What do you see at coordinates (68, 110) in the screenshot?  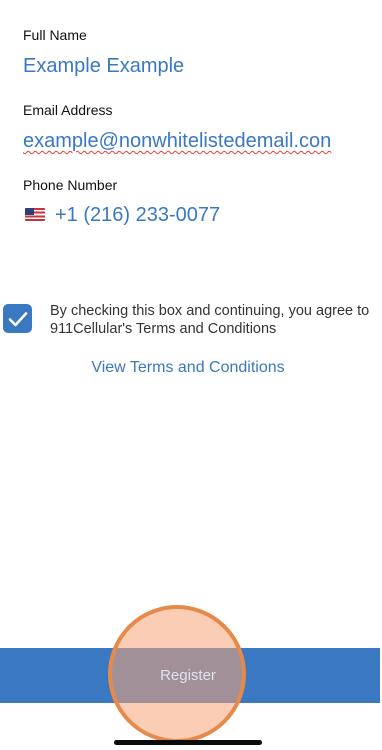 I see `email-label: Email Address` at bounding box center [68, 110].